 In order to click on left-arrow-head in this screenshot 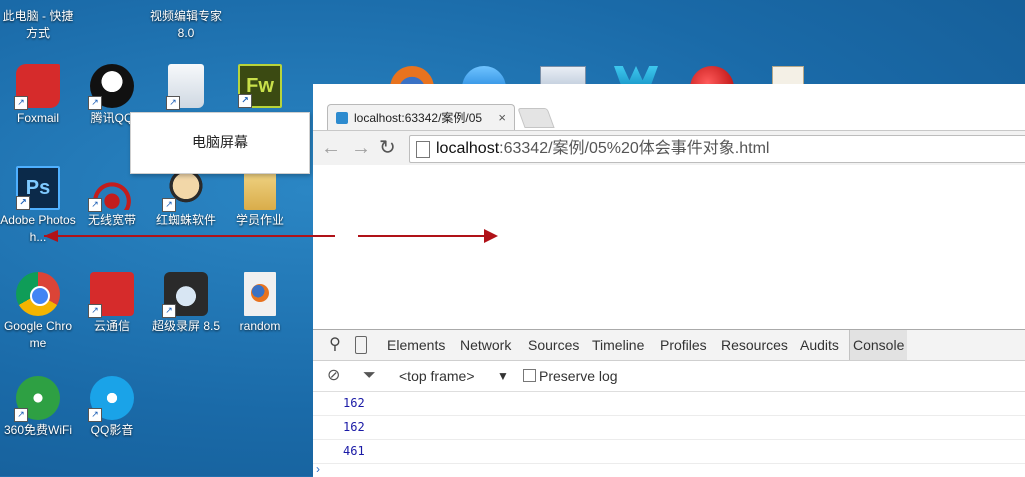, I will do `click(51, 236)`.